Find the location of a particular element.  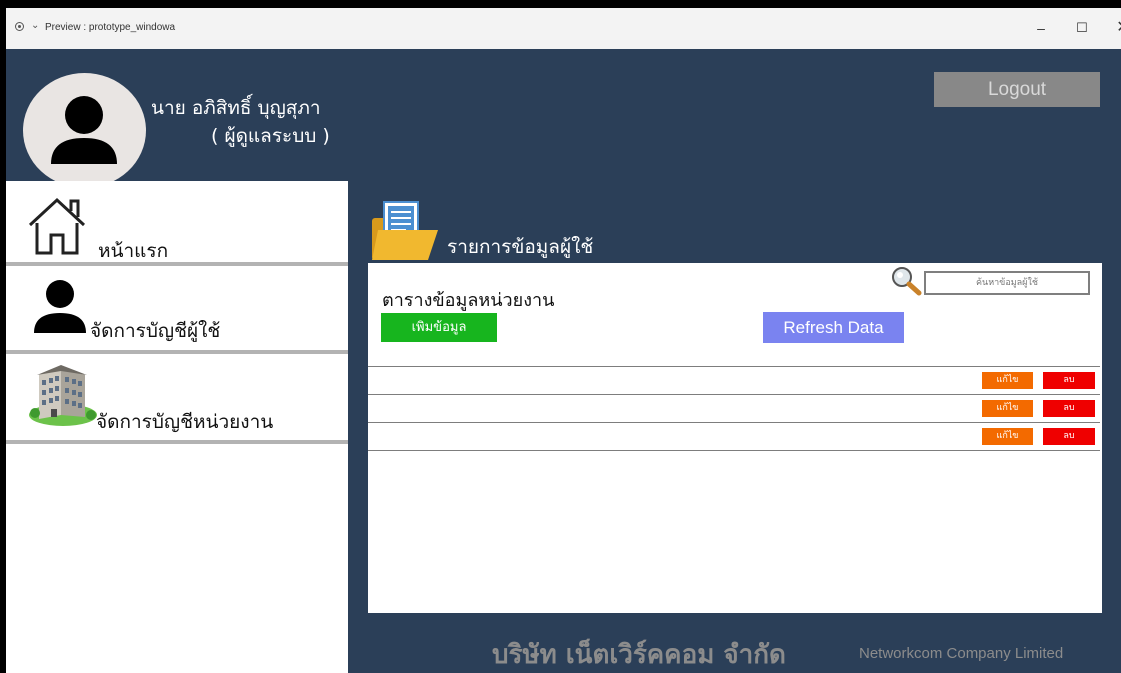

page-title: รายการข้อมูลผู้ใช้ is located at coordinates (520, 247).